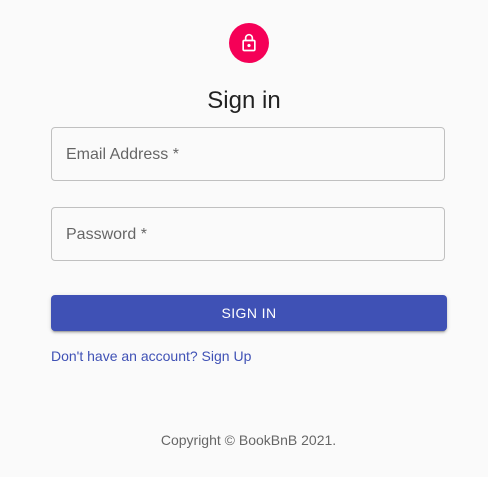 This screenshot has width=488, height=477. I want to click on password-field: Password *, so click(248, 234).